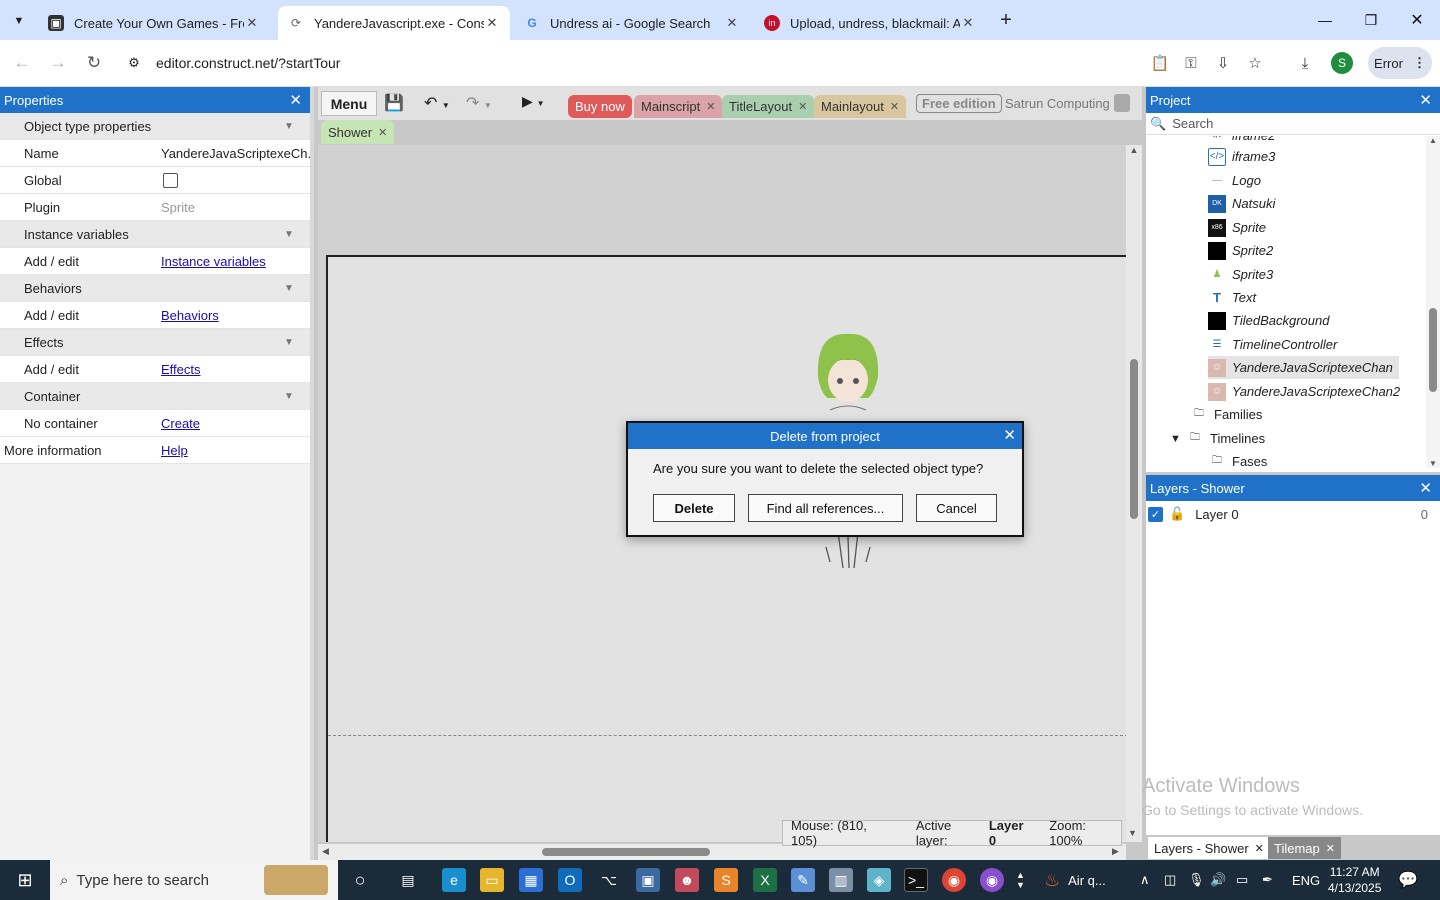 Image resolution: width=1440 pixels, height=900 pixels. I want to click on vertical-scrollbar: ▲, so click(1134, 493).